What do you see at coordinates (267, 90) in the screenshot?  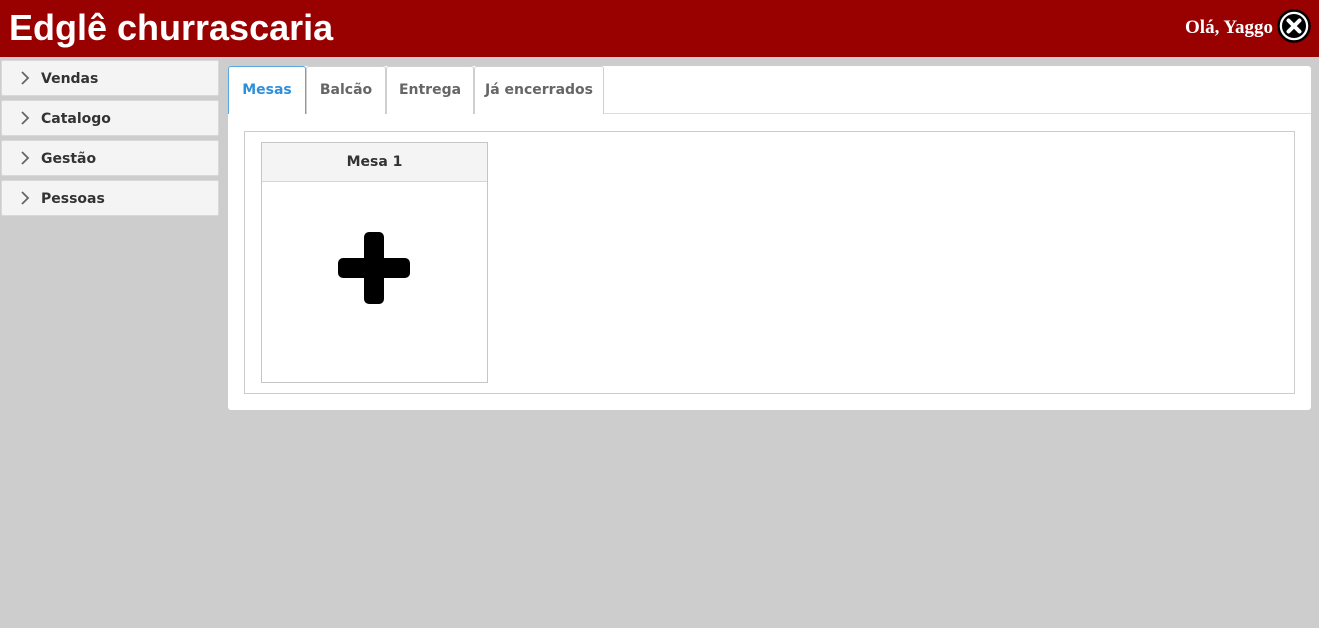 I see `tab-mesas: Mesas` at bounding box center [267, 90].